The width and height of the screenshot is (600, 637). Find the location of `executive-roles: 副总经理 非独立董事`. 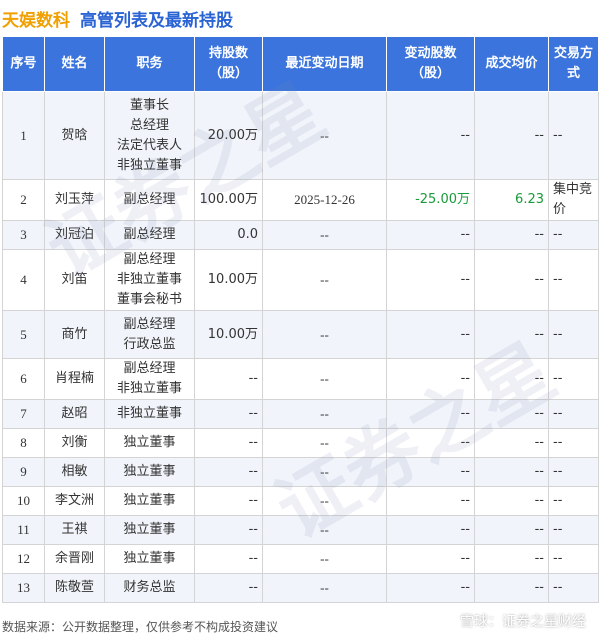

executive-roles: 副总经理 非独立董事 is located at coordinates (149, 379).